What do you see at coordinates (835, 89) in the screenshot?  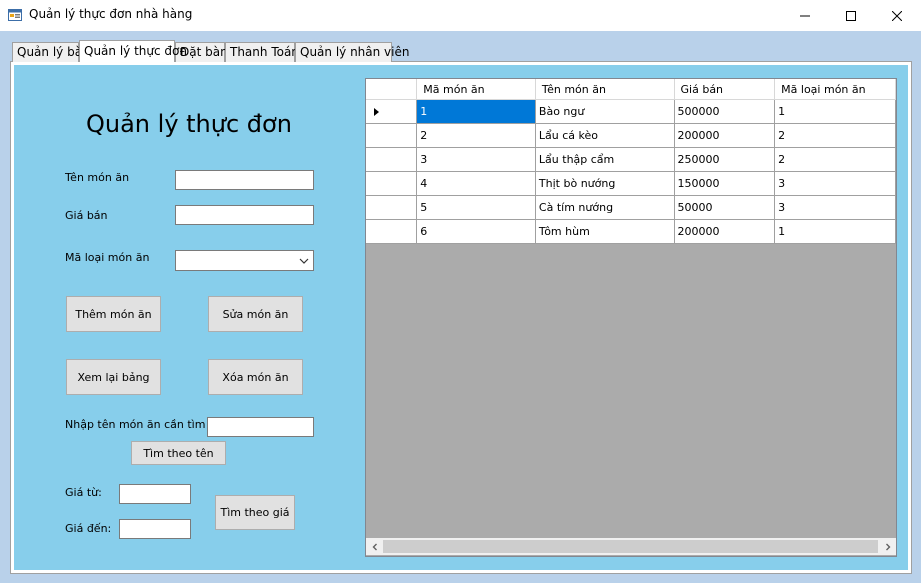 I see `column-header-ma-loai-mon-an: Mã loại món ăn` at bounding box center [835, 89].